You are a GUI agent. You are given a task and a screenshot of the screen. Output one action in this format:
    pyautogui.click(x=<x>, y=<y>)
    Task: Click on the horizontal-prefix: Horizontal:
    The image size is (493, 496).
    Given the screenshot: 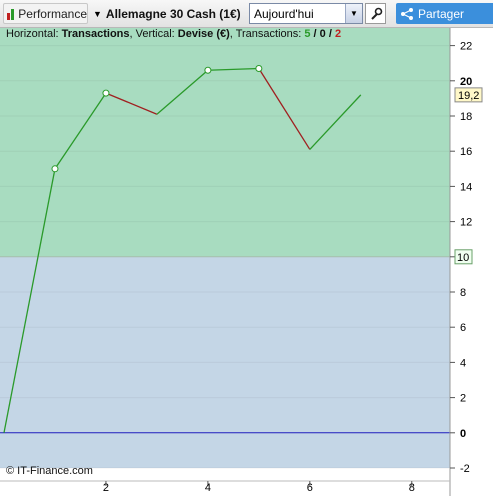 What is the action you would take?
    pyautogui.click(x=34, y=34)
    